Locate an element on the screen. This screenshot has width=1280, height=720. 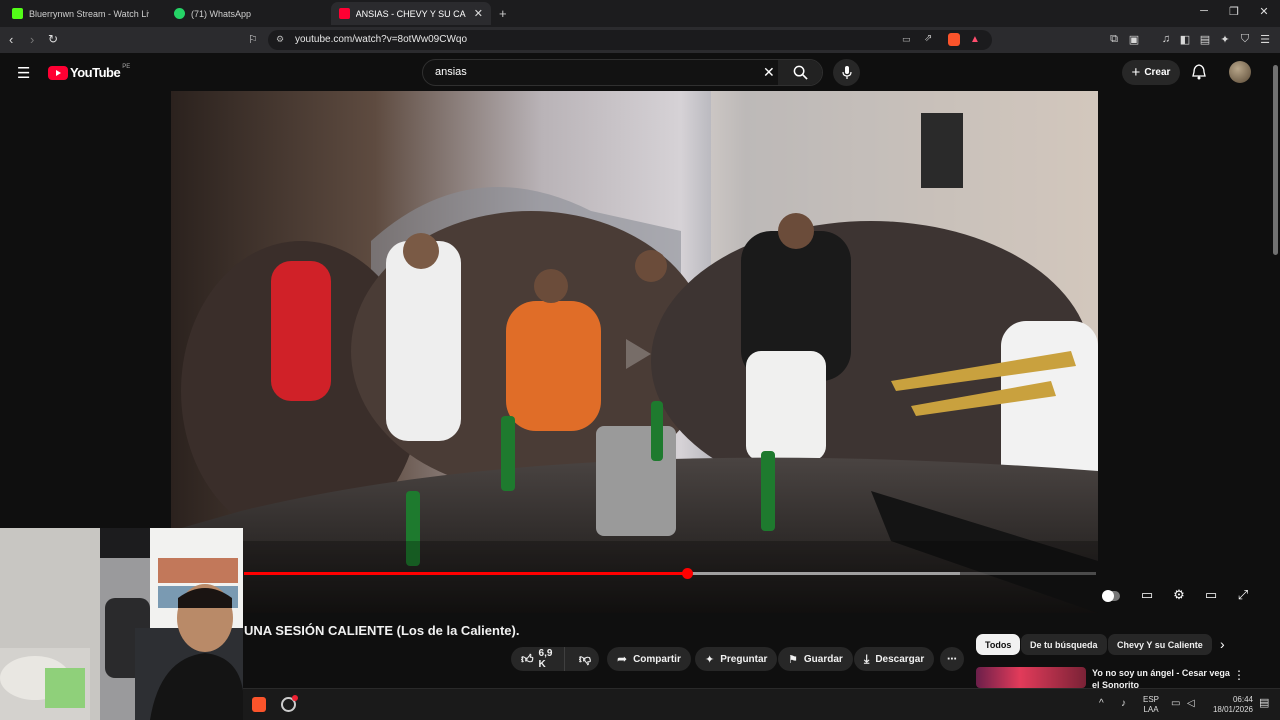
recommendation-thumbnail is located at coordinates (1031, 677).